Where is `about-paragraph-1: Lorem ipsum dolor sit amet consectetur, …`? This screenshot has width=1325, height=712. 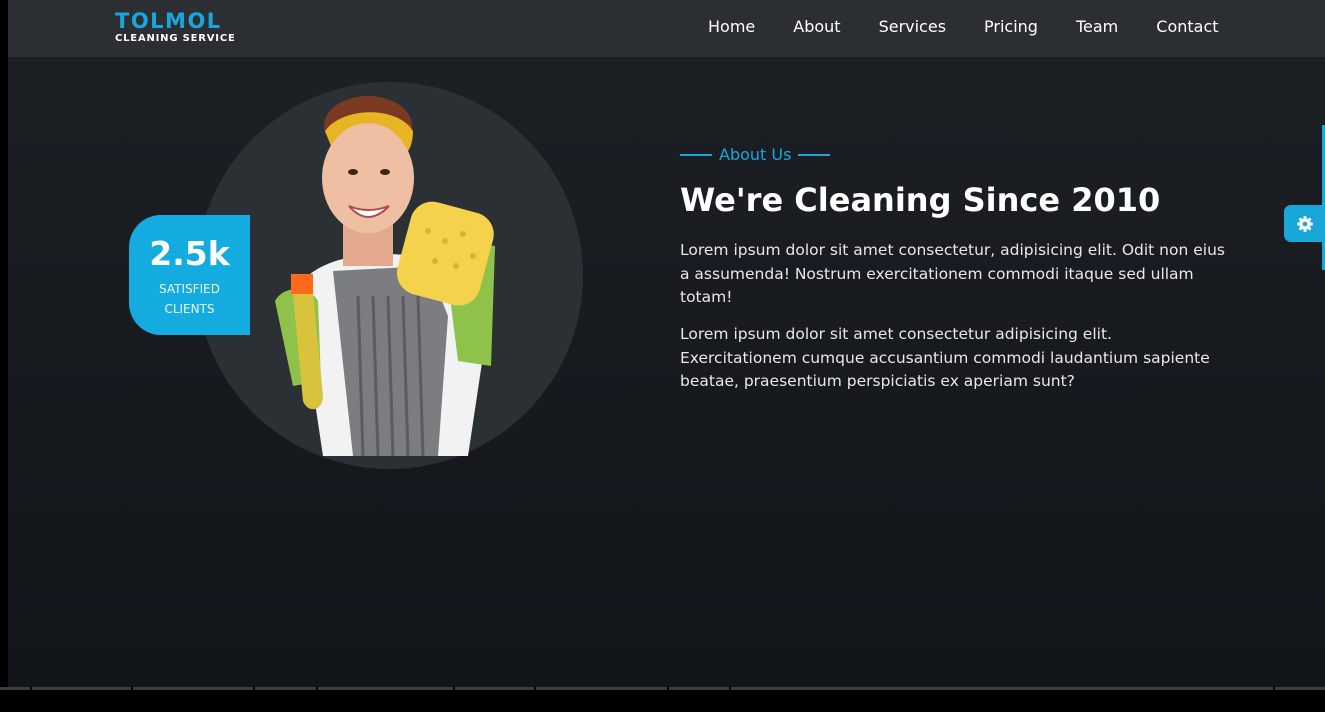
about-paragraph-1: Lorem ipsum dolor sit amet consectetur, … is located at coordinates (952, 273).